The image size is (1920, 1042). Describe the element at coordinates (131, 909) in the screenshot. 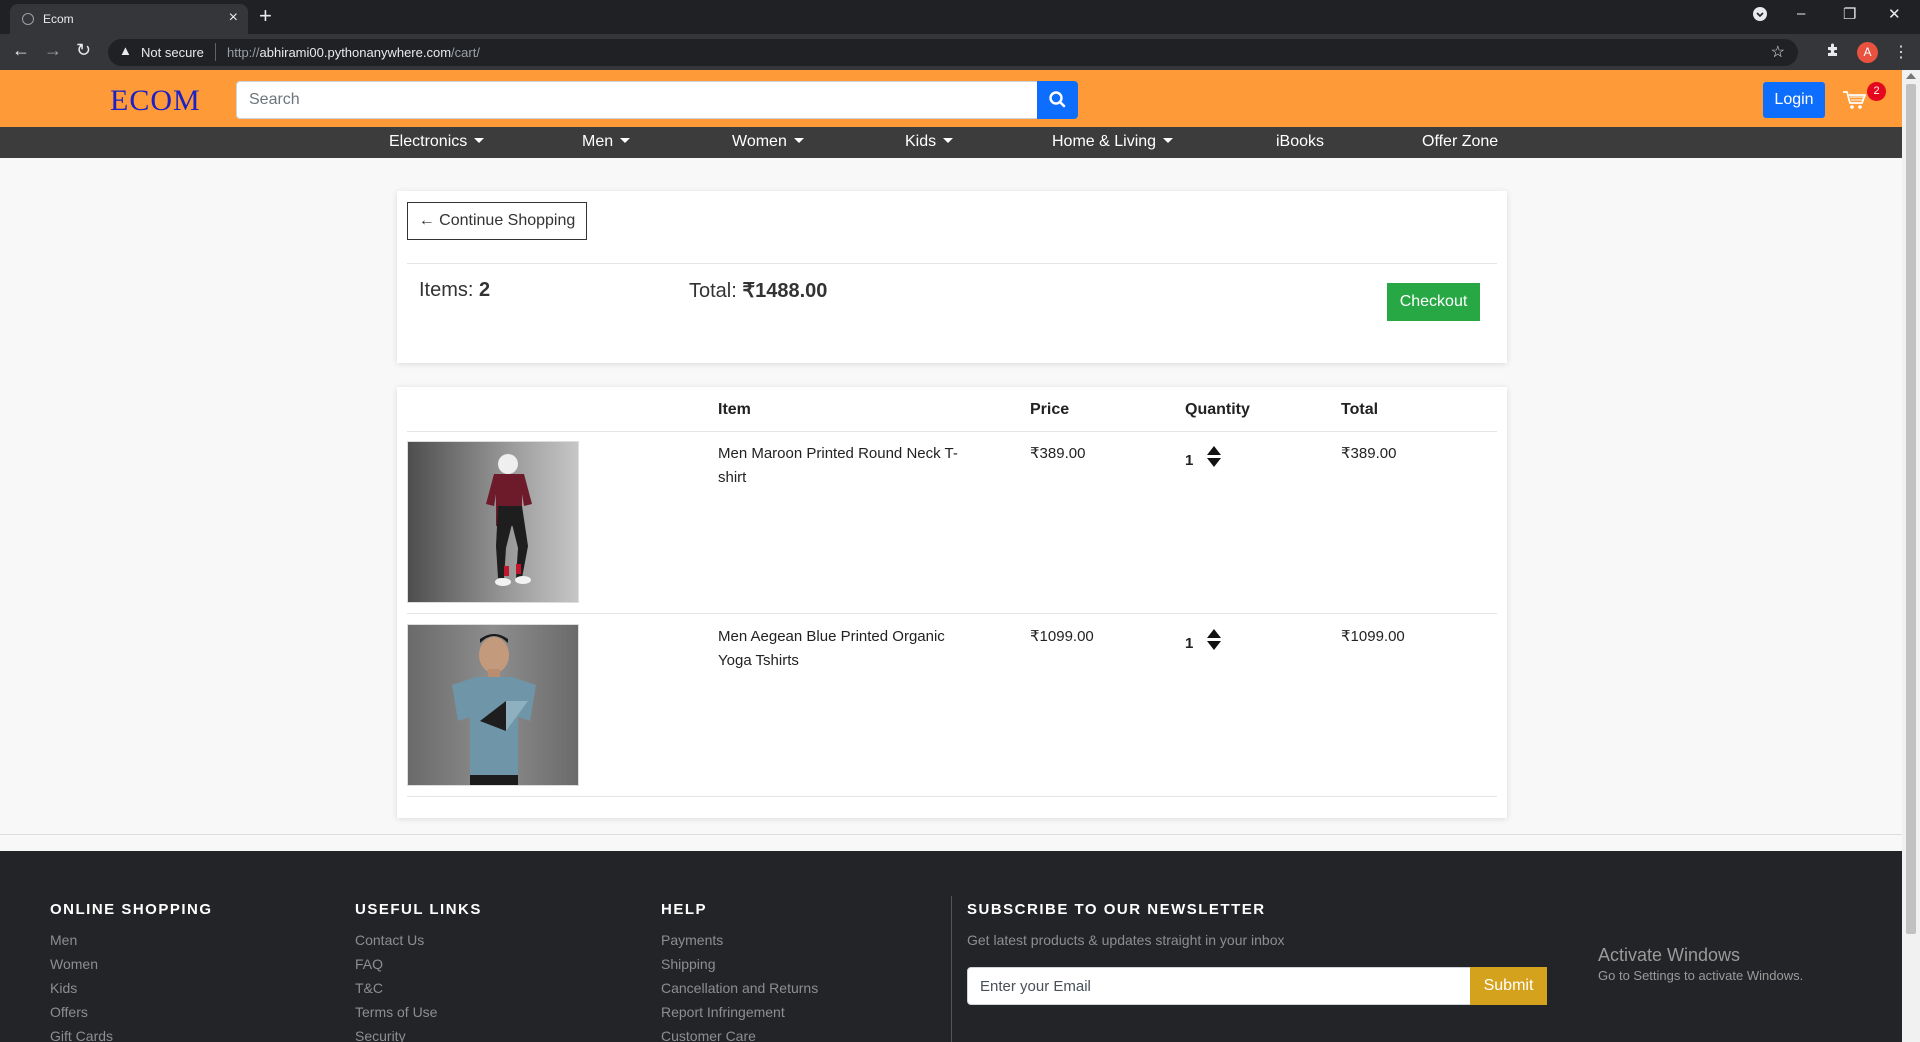

I see `footer-online-shopping-title: ONLINE SHOPPING` at that location.